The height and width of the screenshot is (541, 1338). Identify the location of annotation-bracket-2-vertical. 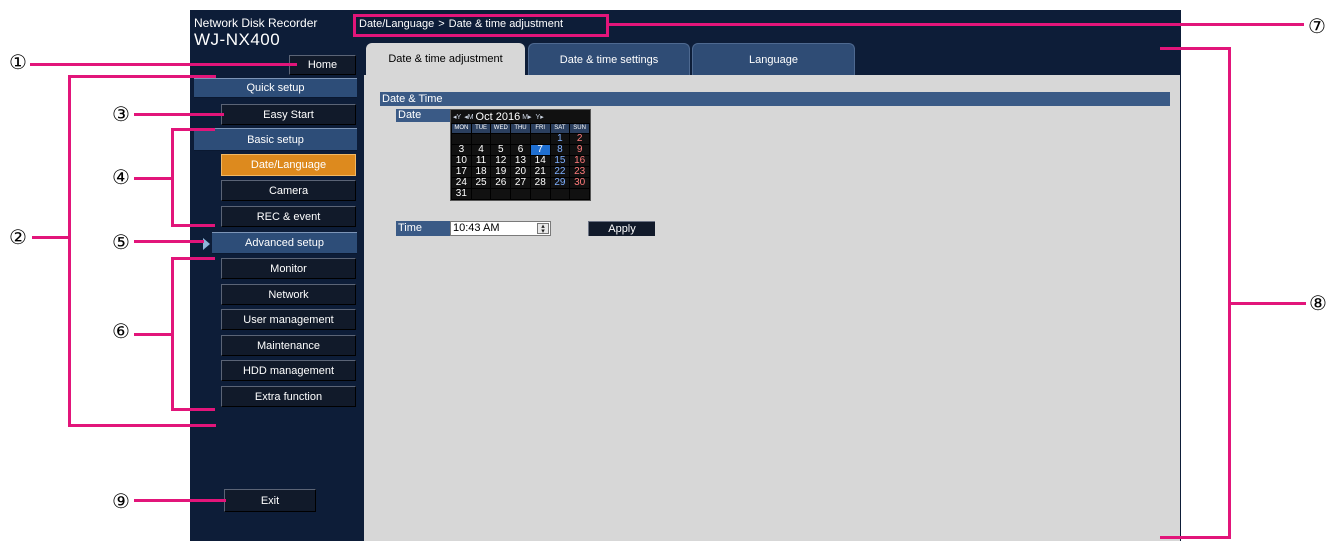
(69, 250).